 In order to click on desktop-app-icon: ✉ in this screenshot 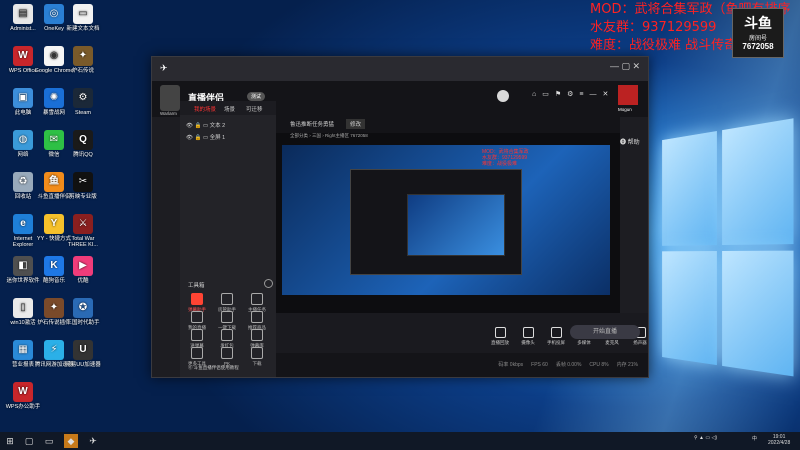, I will do `click(54, 140)`.